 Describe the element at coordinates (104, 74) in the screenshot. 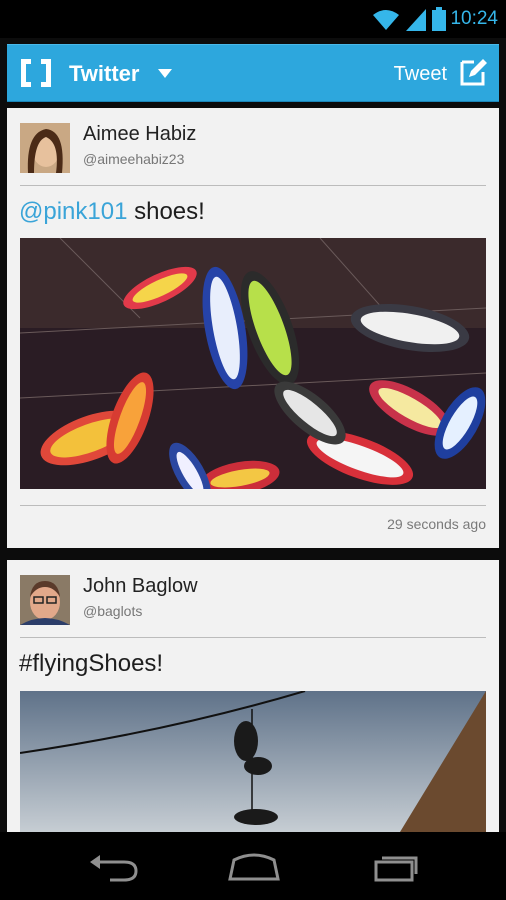

I see `account-switcher-label: Twitter` at that location.